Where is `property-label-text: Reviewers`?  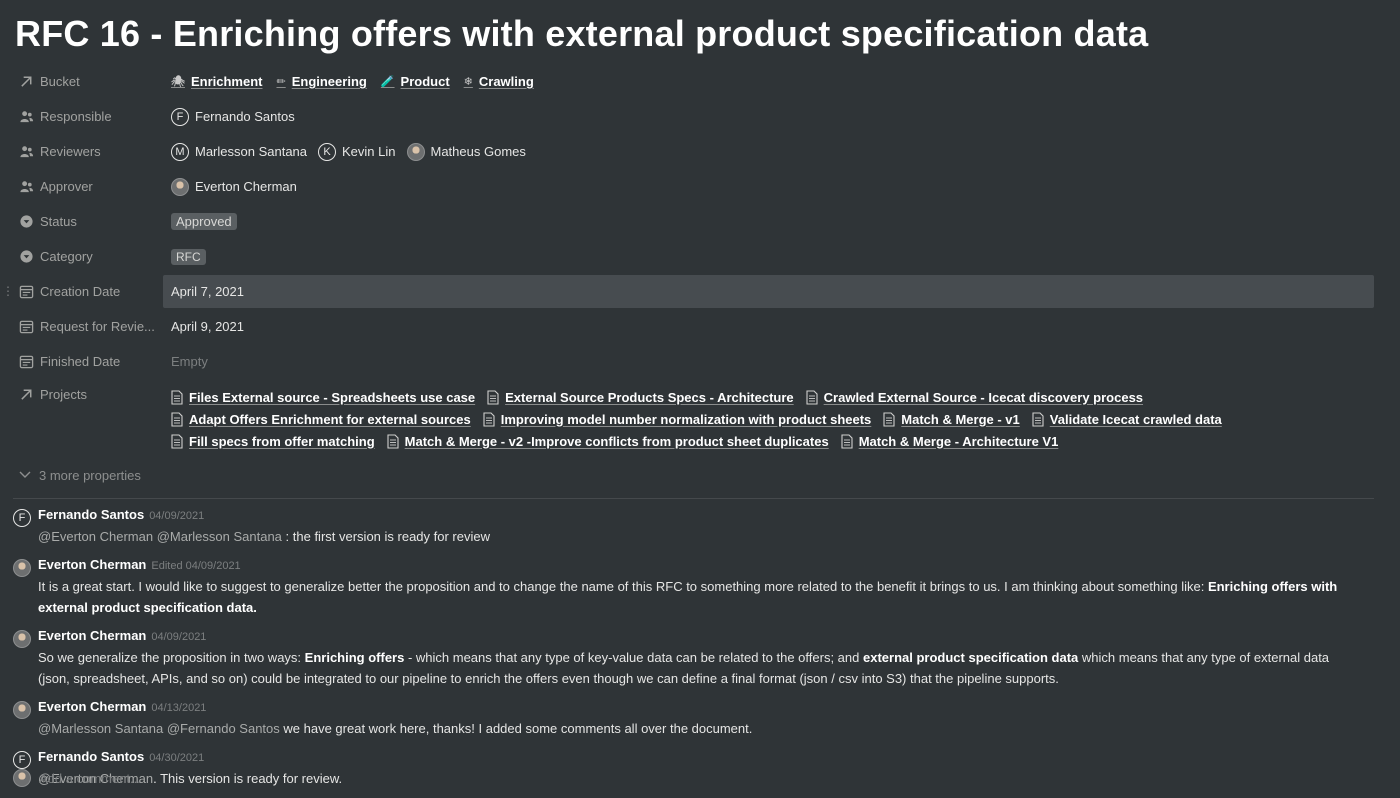
property-label-text: Reviewers is located at coordinates (70, 151).